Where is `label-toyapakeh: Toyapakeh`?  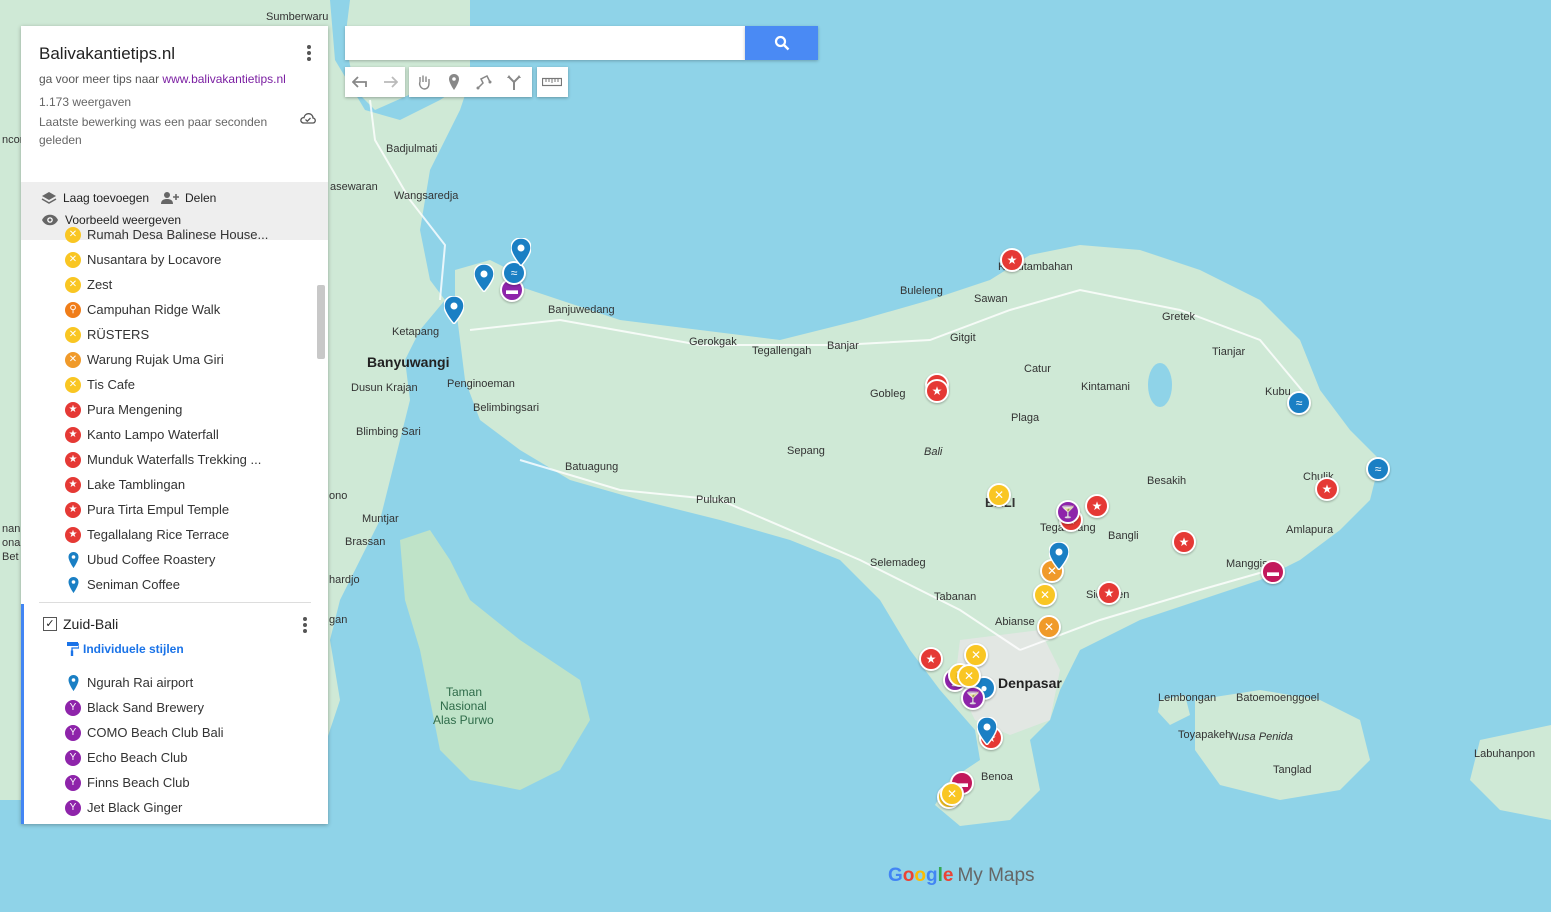 label-toyapakeh: Toyapakeh is located at coordinates (1204, 735).